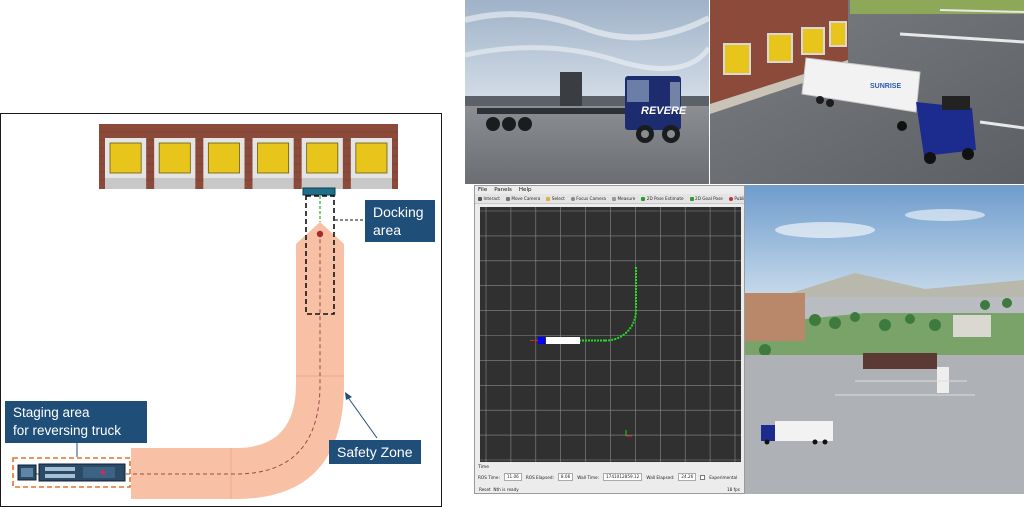 The width and height of the screenshot is (1024, 507). What do you see at coordinates (775, 317) in the screenshot?
I see `sim-apartment-left` at bounding box center [775, 317].